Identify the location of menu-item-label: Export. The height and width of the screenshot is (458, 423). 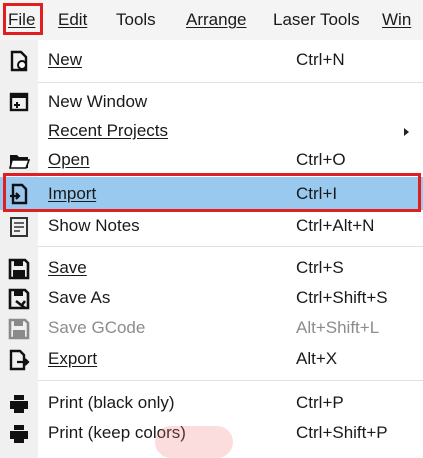
(73, 358).